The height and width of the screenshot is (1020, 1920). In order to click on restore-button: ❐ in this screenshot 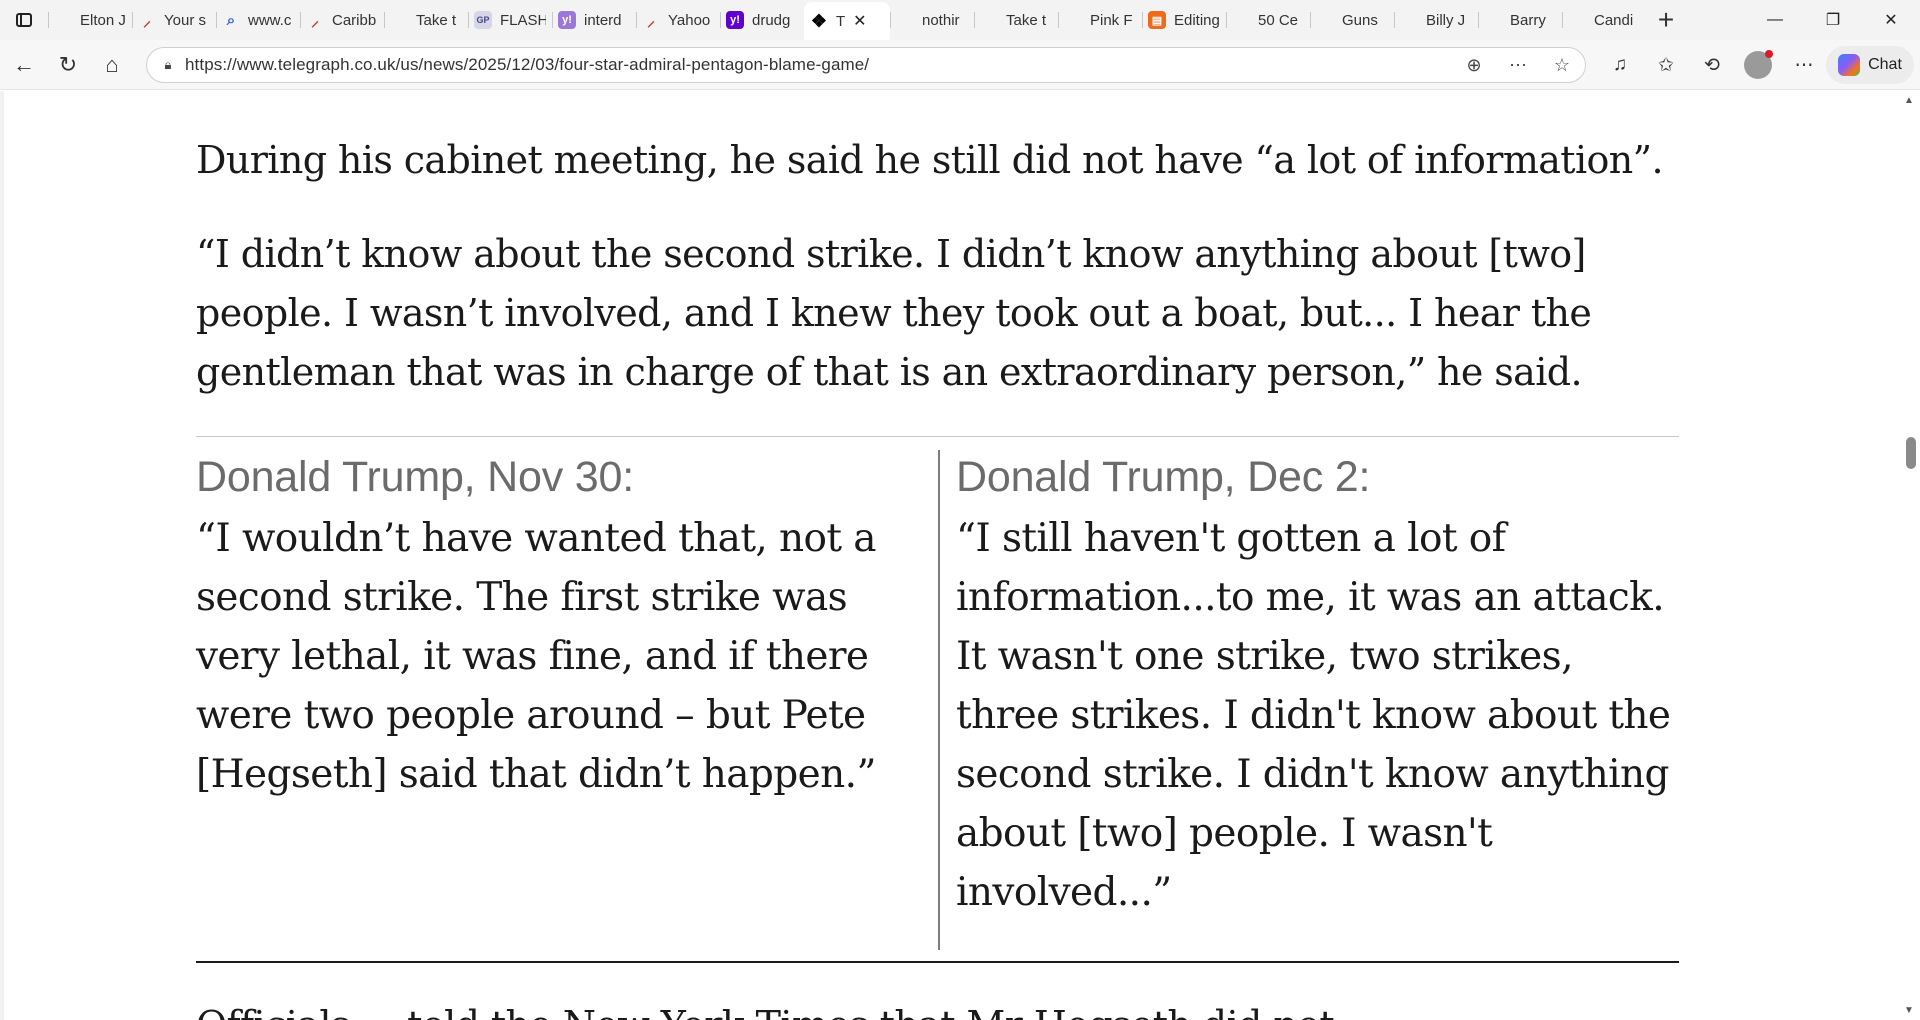, I will do `click(1833, 20)`.